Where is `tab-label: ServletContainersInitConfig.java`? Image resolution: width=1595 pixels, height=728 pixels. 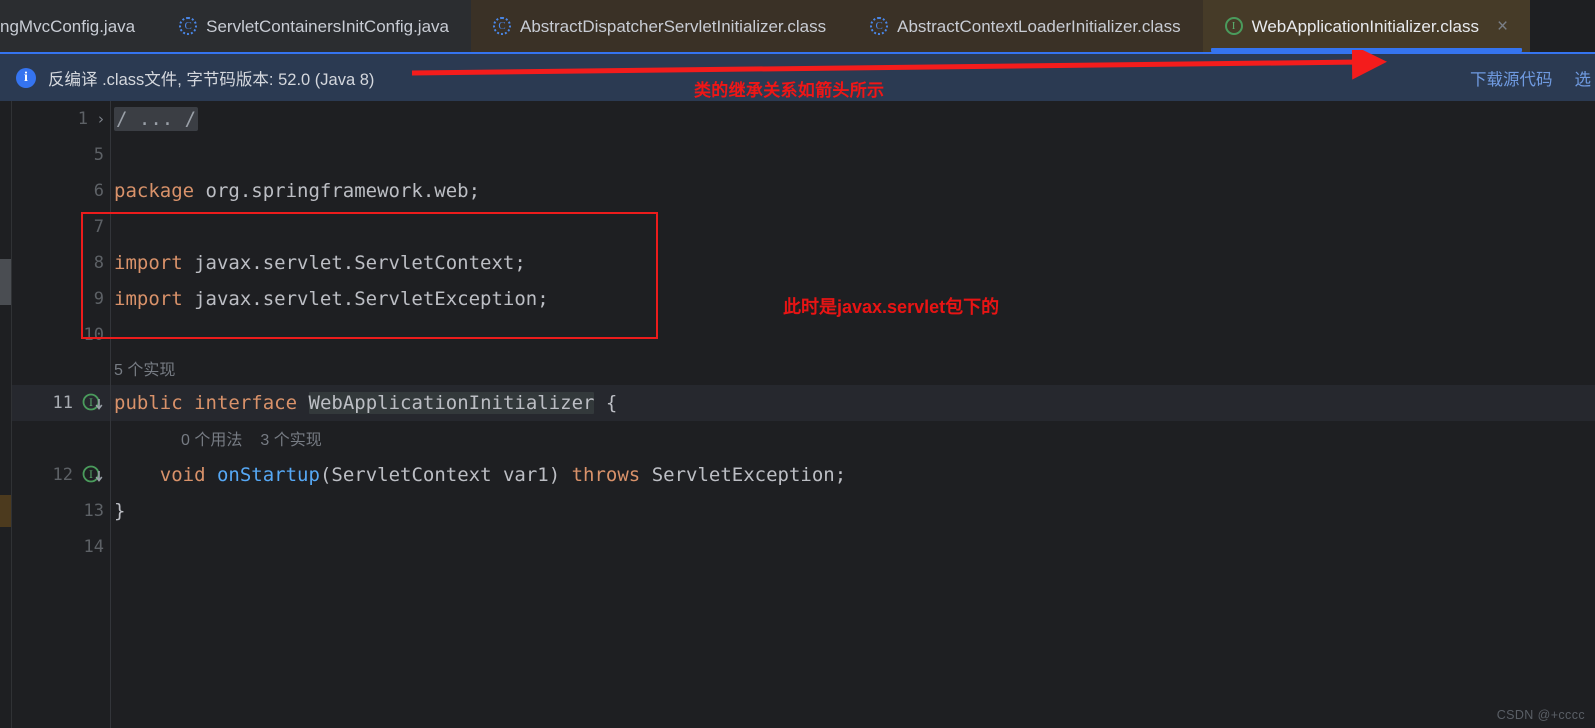 tab-label: ServletContainersInitConfig.java is located at coordinates (327, 26).